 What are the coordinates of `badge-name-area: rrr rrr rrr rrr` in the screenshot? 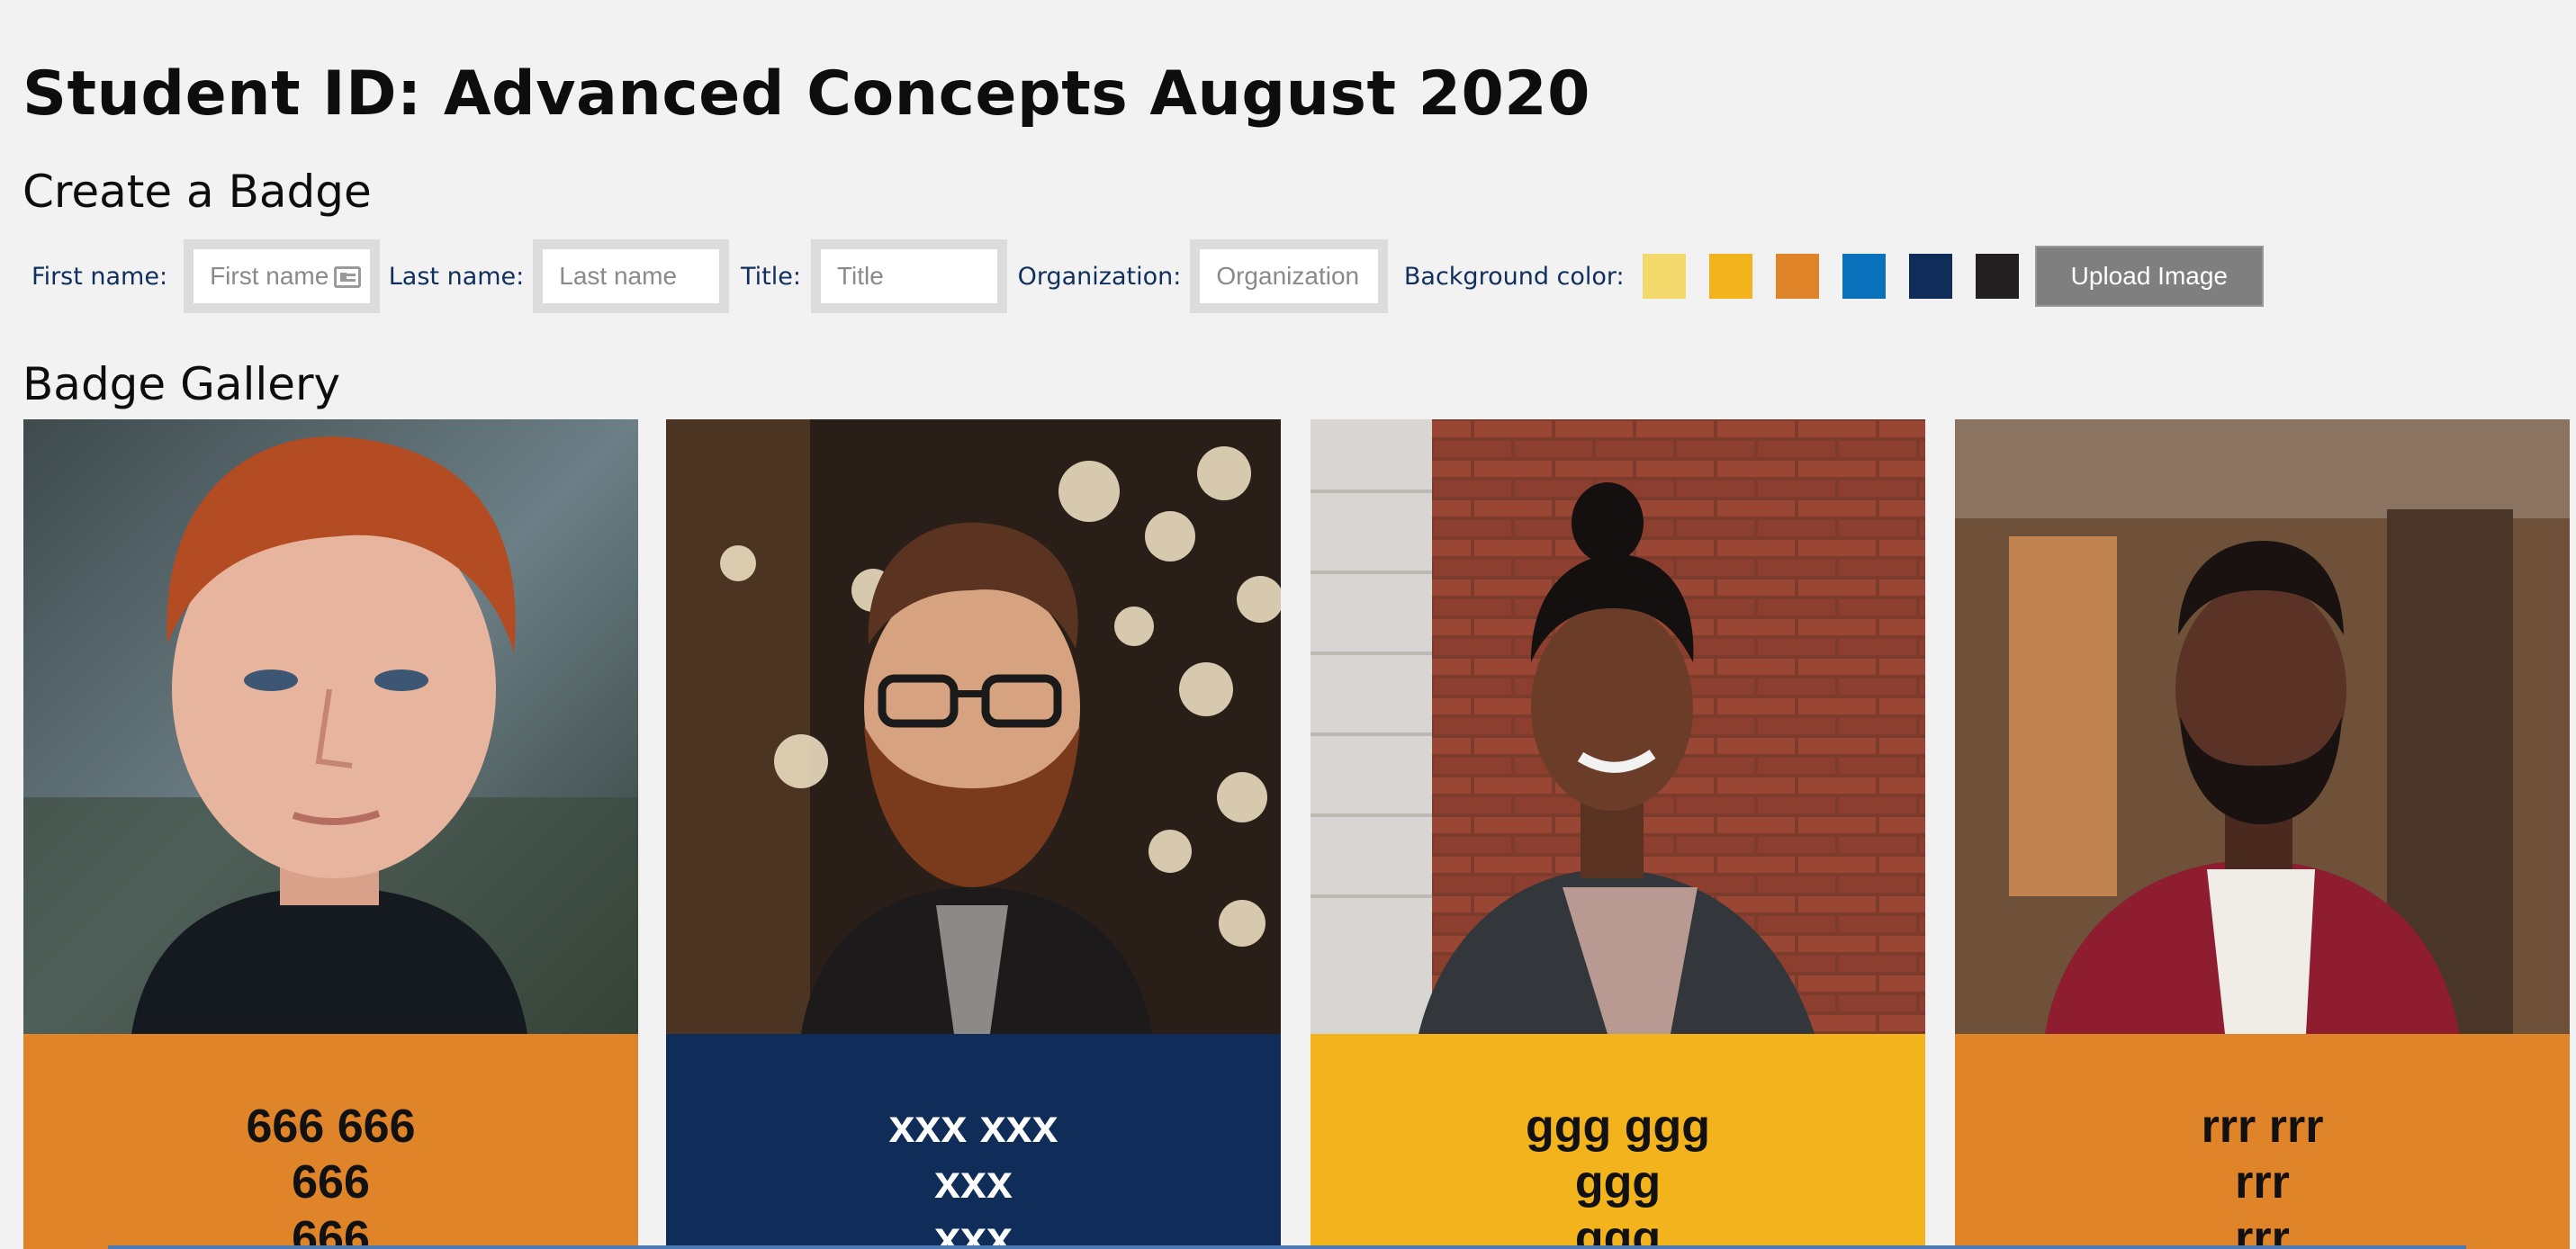 It's located at (2262, 1141).